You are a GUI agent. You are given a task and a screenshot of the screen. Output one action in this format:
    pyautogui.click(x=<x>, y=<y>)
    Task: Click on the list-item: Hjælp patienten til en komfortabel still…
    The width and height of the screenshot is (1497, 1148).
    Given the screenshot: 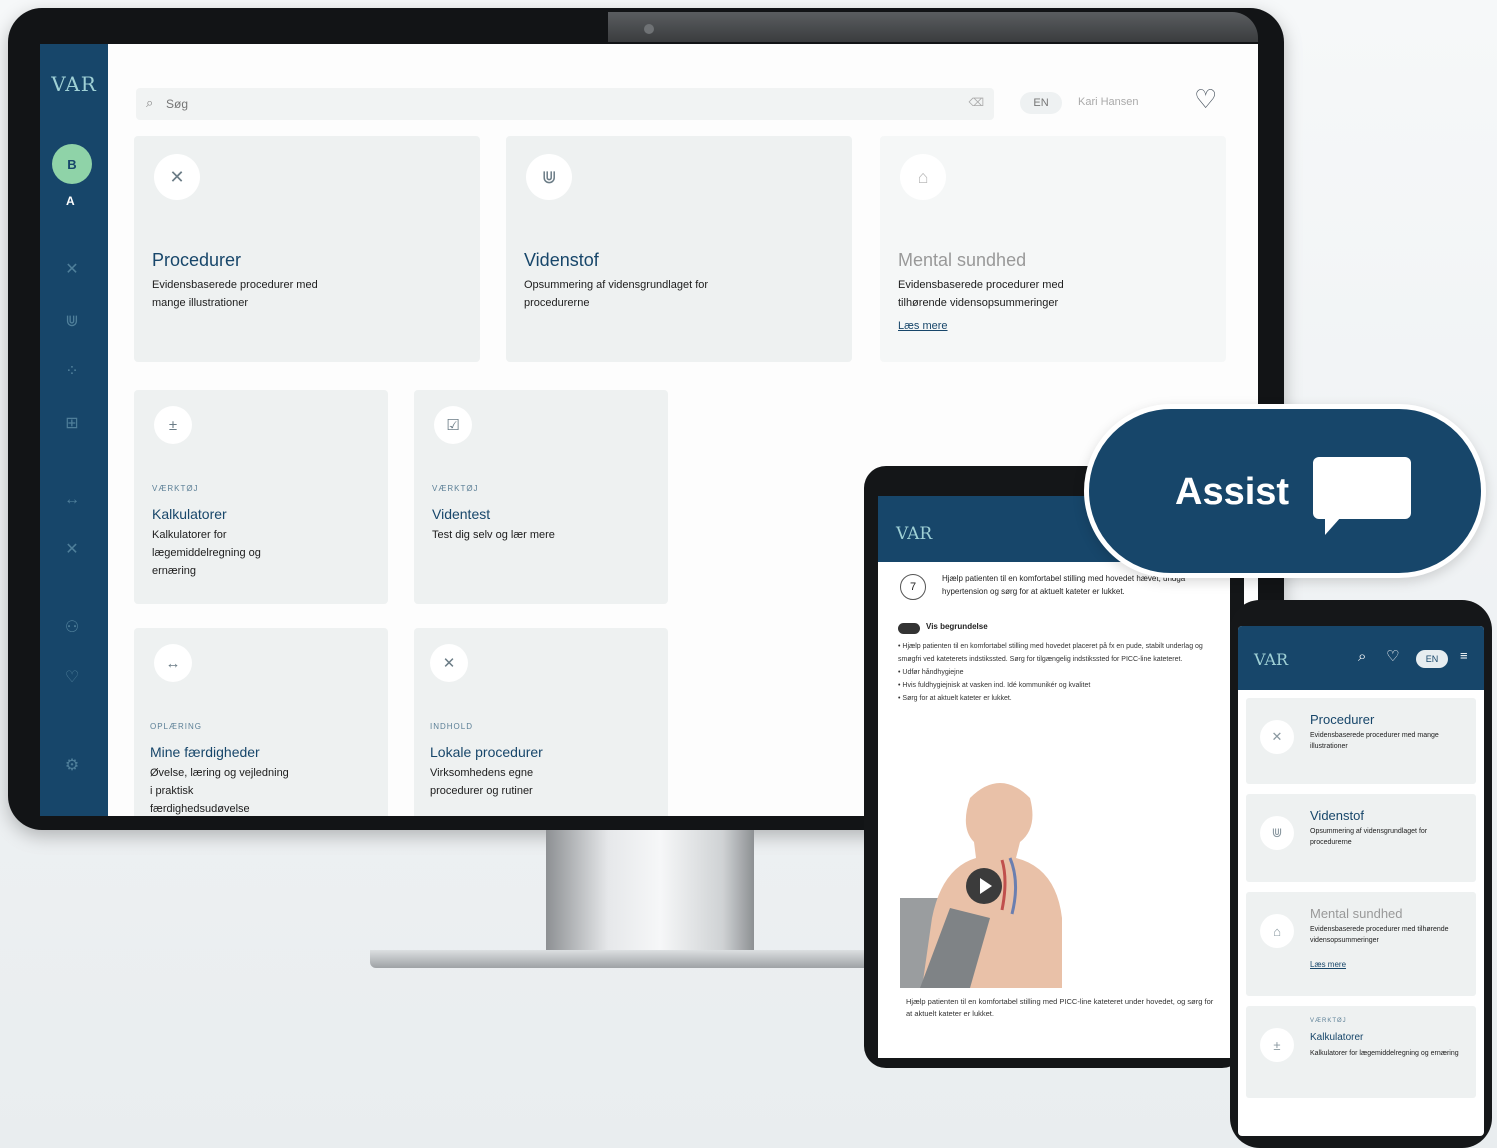 What is the action you would take?
    pyautogui.click(x=1063, y=653)
    